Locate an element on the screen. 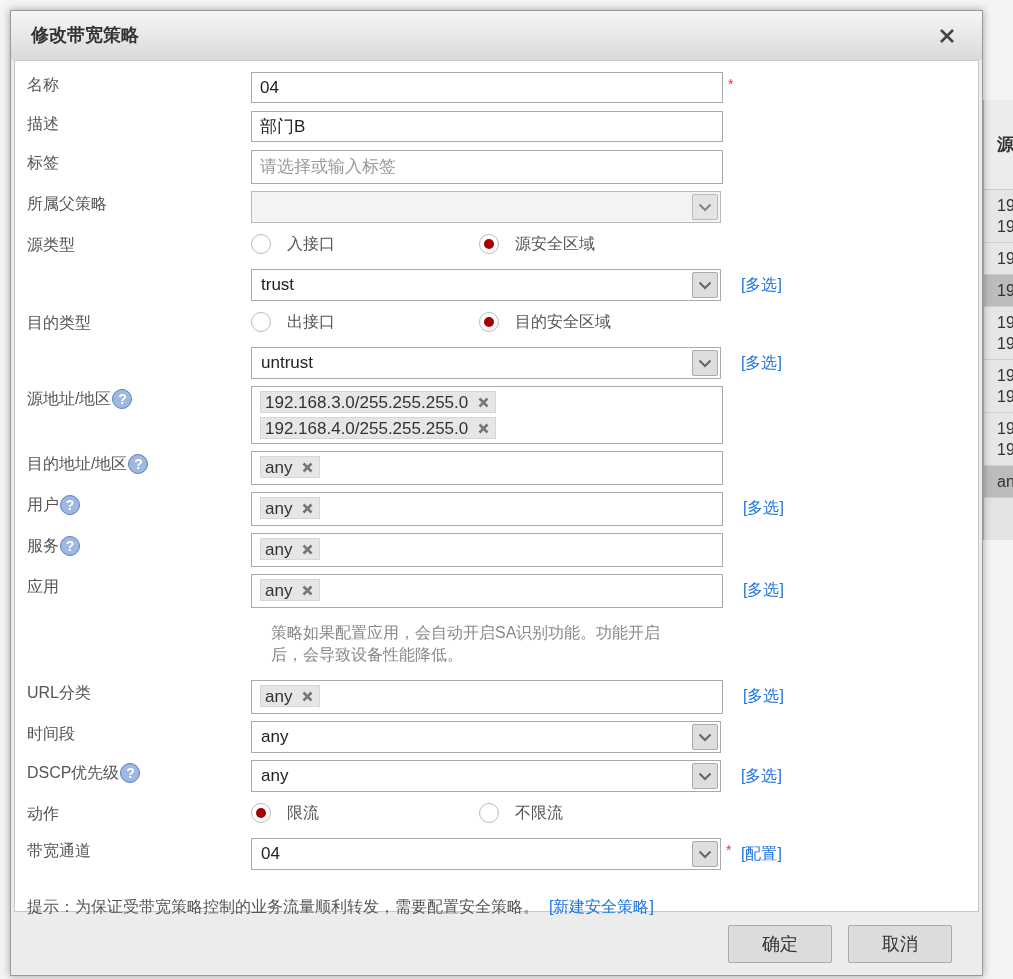 Image resolution: width=1013 pixels, height=979 pixels. dialog-title: 修改带宽策略 is located at coordinates (85, 35).